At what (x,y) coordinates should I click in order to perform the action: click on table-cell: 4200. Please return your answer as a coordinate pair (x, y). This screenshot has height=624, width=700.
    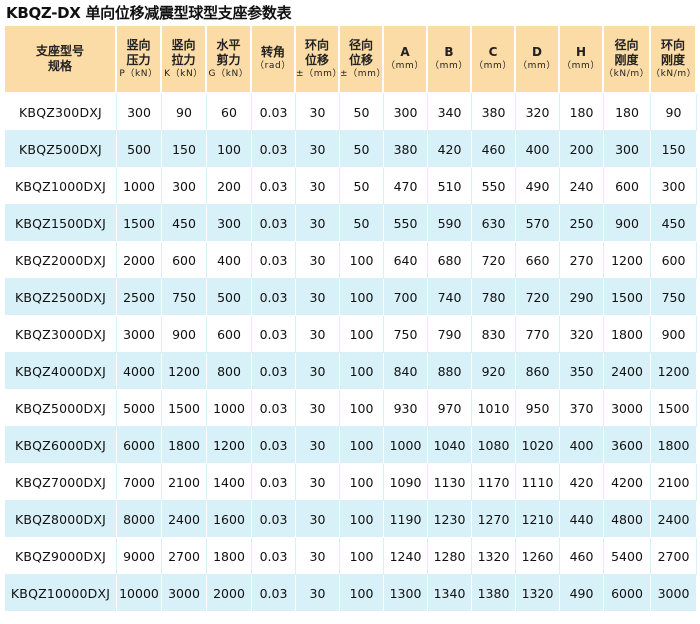
    Looking at the image, I should click on (627, 482).